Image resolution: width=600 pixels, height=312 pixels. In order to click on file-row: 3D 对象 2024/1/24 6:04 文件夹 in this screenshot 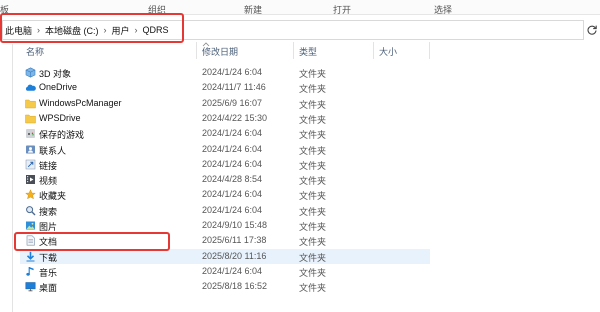, I will do `click(225, 72)`.